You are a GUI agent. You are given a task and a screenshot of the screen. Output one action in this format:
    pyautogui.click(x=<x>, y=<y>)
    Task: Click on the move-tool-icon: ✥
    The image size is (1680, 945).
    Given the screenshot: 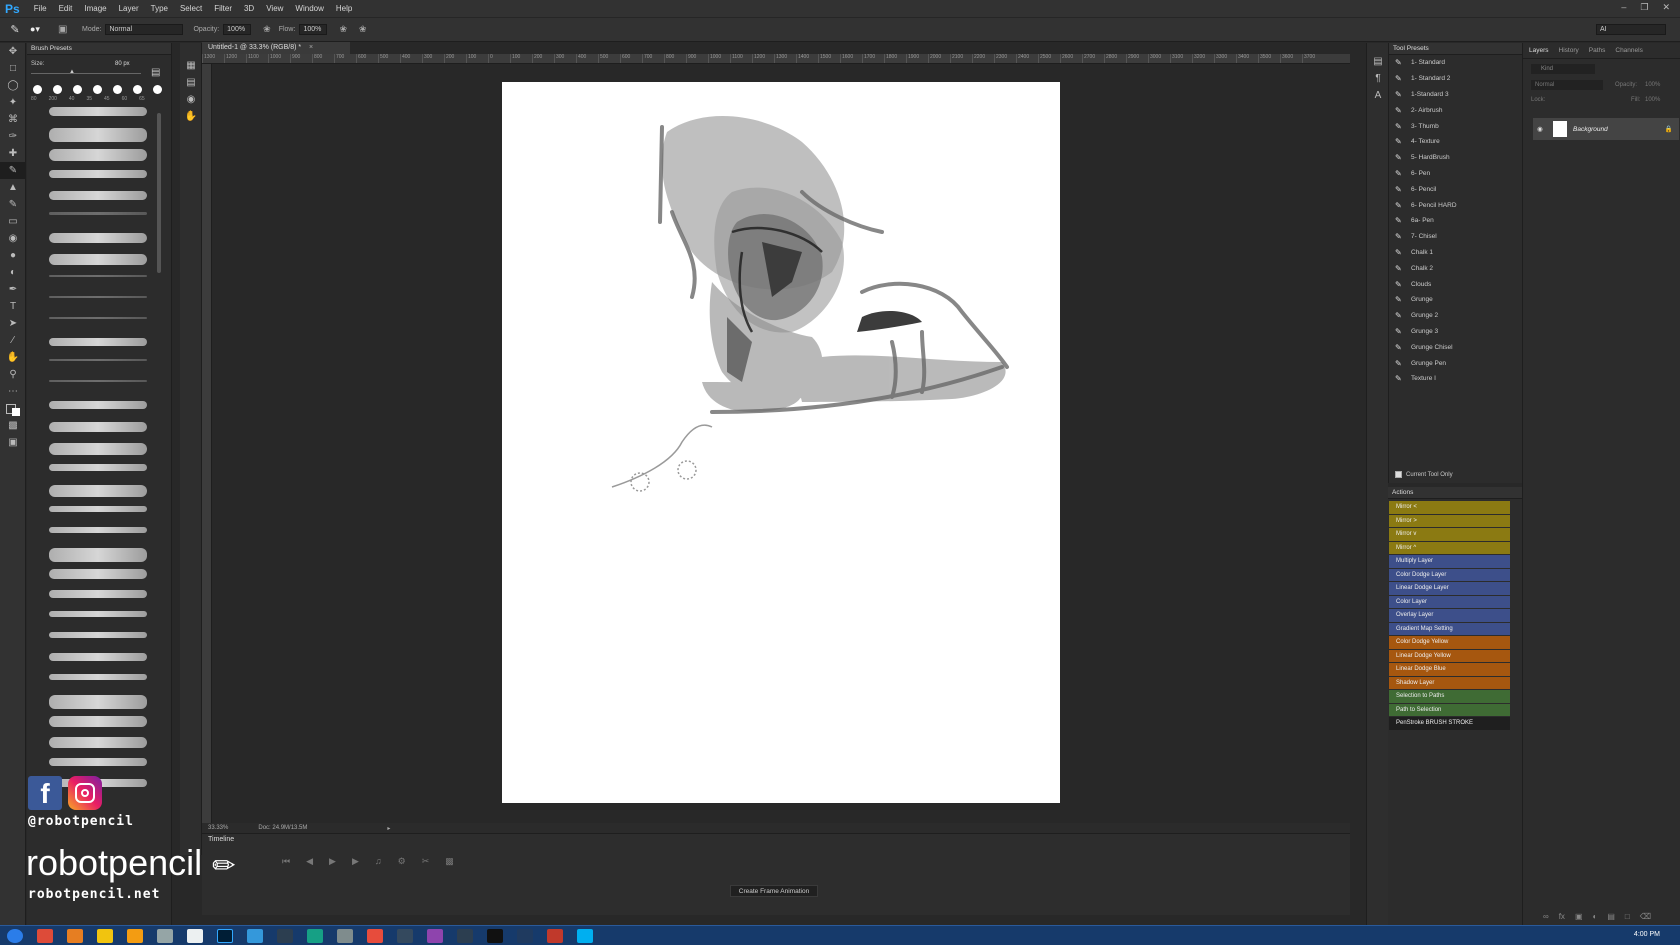 What is the action you would take?
    pyautogui.click(x=13, y=51)
    